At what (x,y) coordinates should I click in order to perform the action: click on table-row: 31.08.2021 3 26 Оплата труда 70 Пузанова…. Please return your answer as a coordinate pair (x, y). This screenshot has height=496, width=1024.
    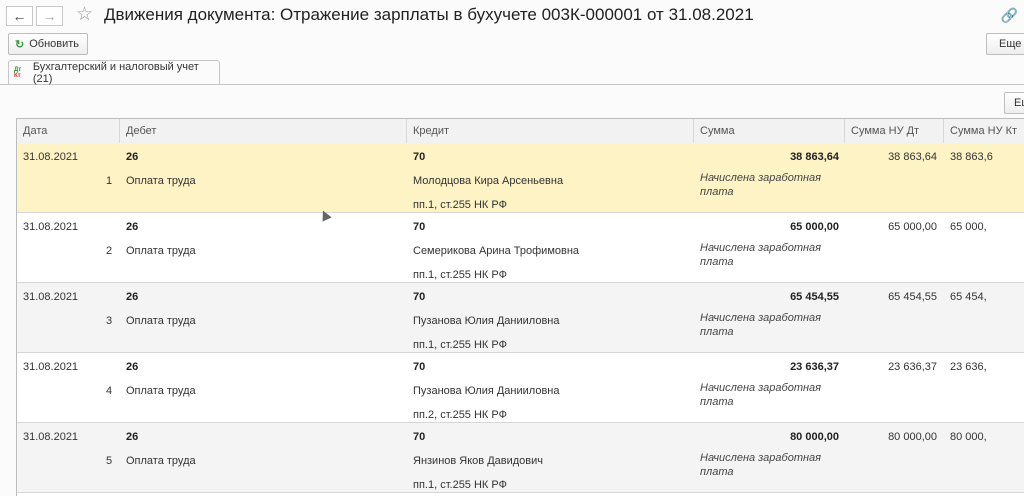
    Looking at the image, I should click on (520, 318).